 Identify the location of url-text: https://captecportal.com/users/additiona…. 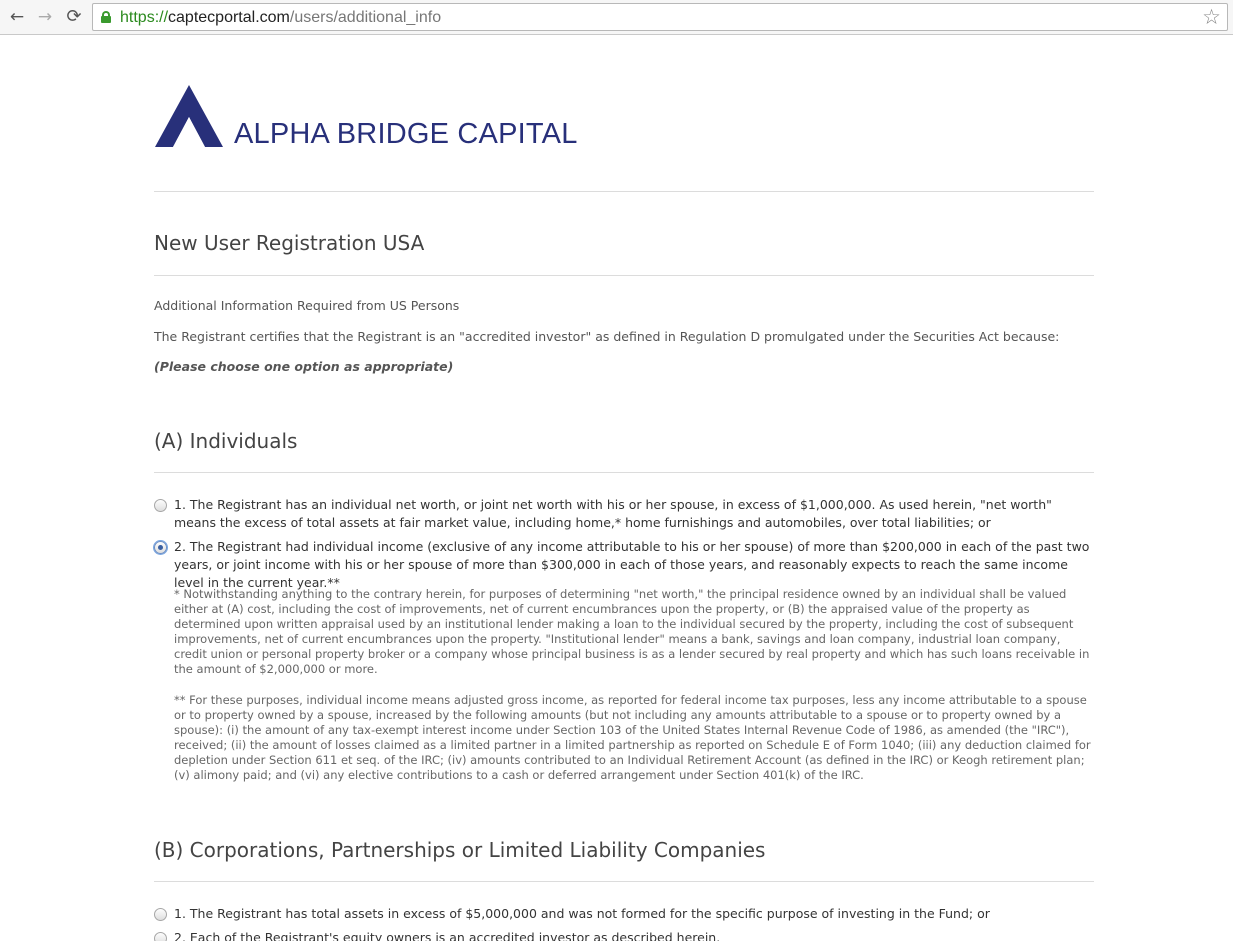
(280, 17).